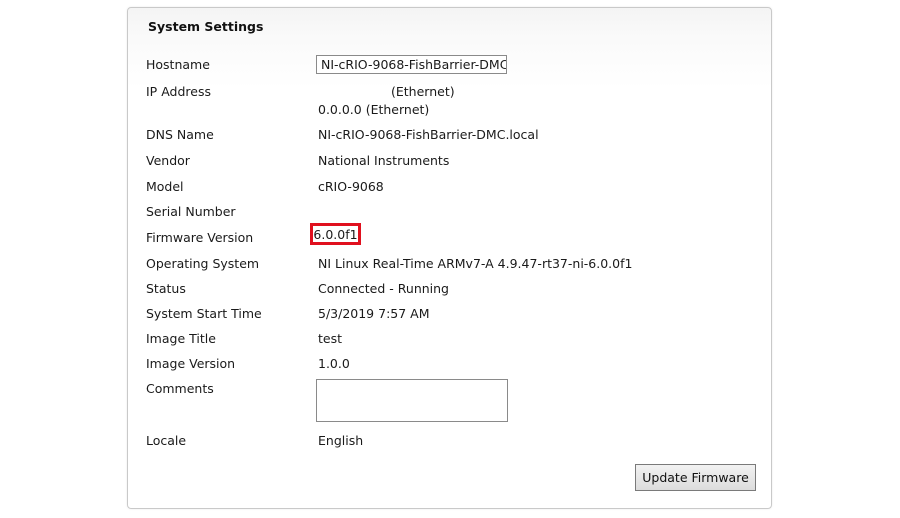  I want to click on ip-address-value: 0.0.0.0 (Ethernet), so click(374, 109).